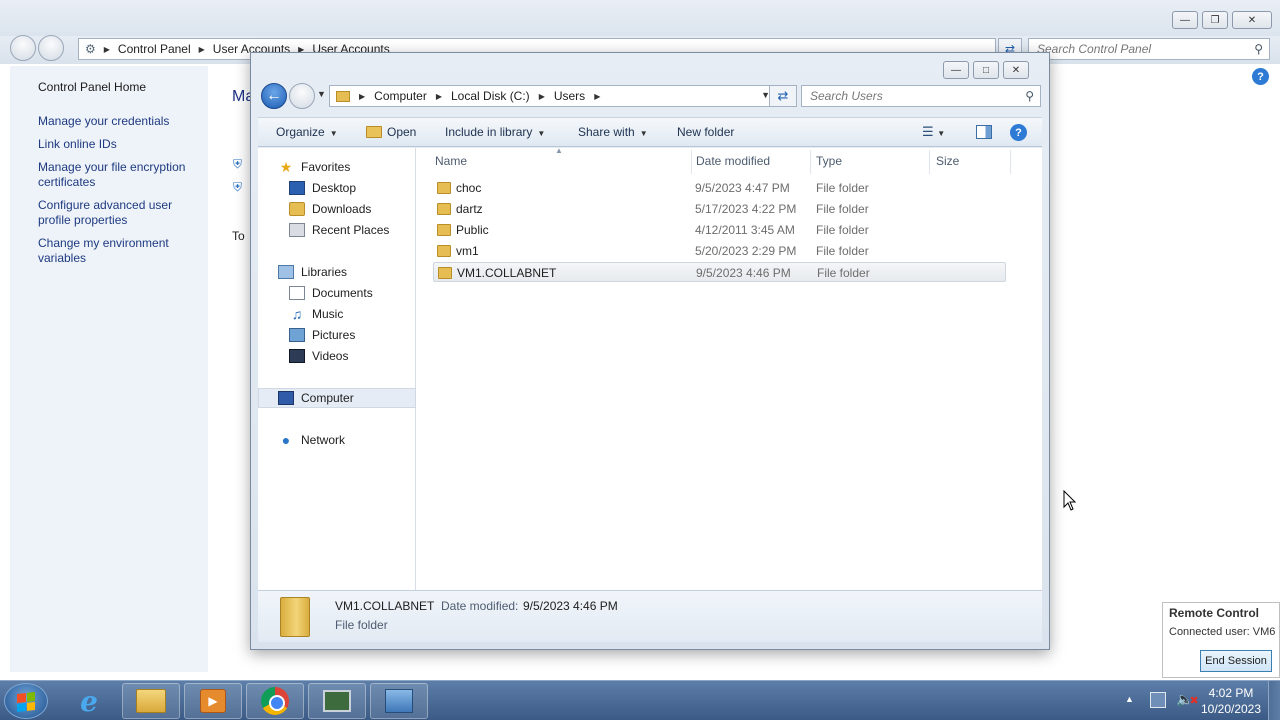  Describe the element at coordinates (302, 96) in the screenshot. I see `forward-button` at that location.